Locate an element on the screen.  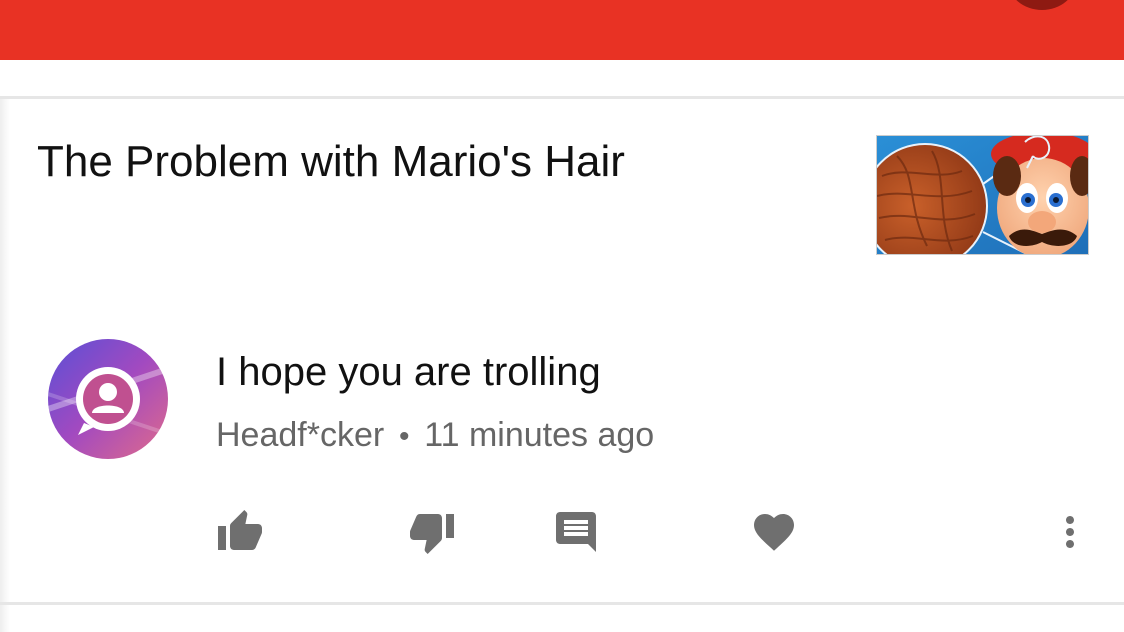
comment-time: 11 minutes ago is located at coordinates (539, 435).